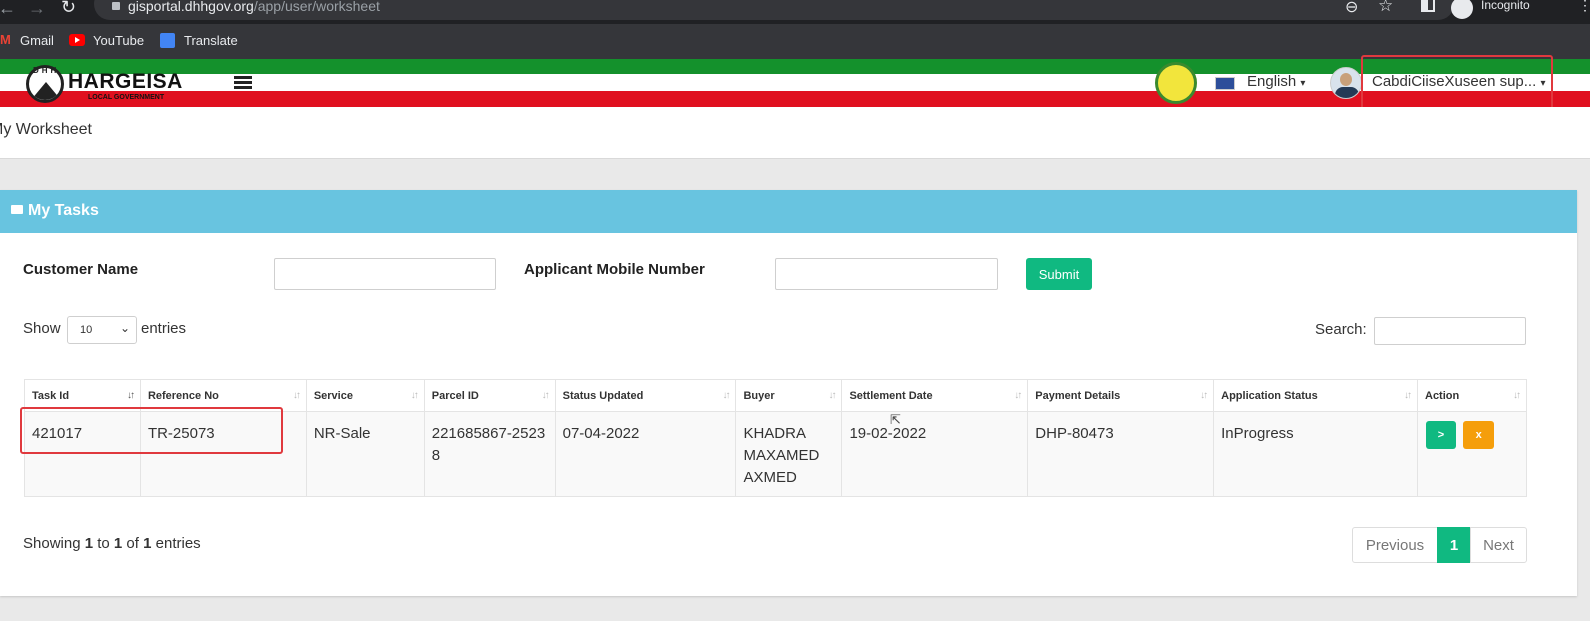  I want to click on row-highlight-box, so click(151, 430).